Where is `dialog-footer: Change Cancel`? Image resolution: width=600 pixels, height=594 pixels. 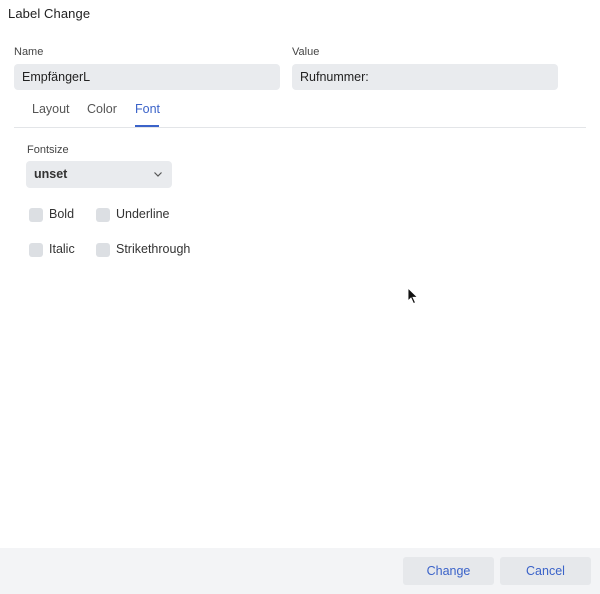
dialog-footer: Change Cancel is located at coordinates (300, 571).